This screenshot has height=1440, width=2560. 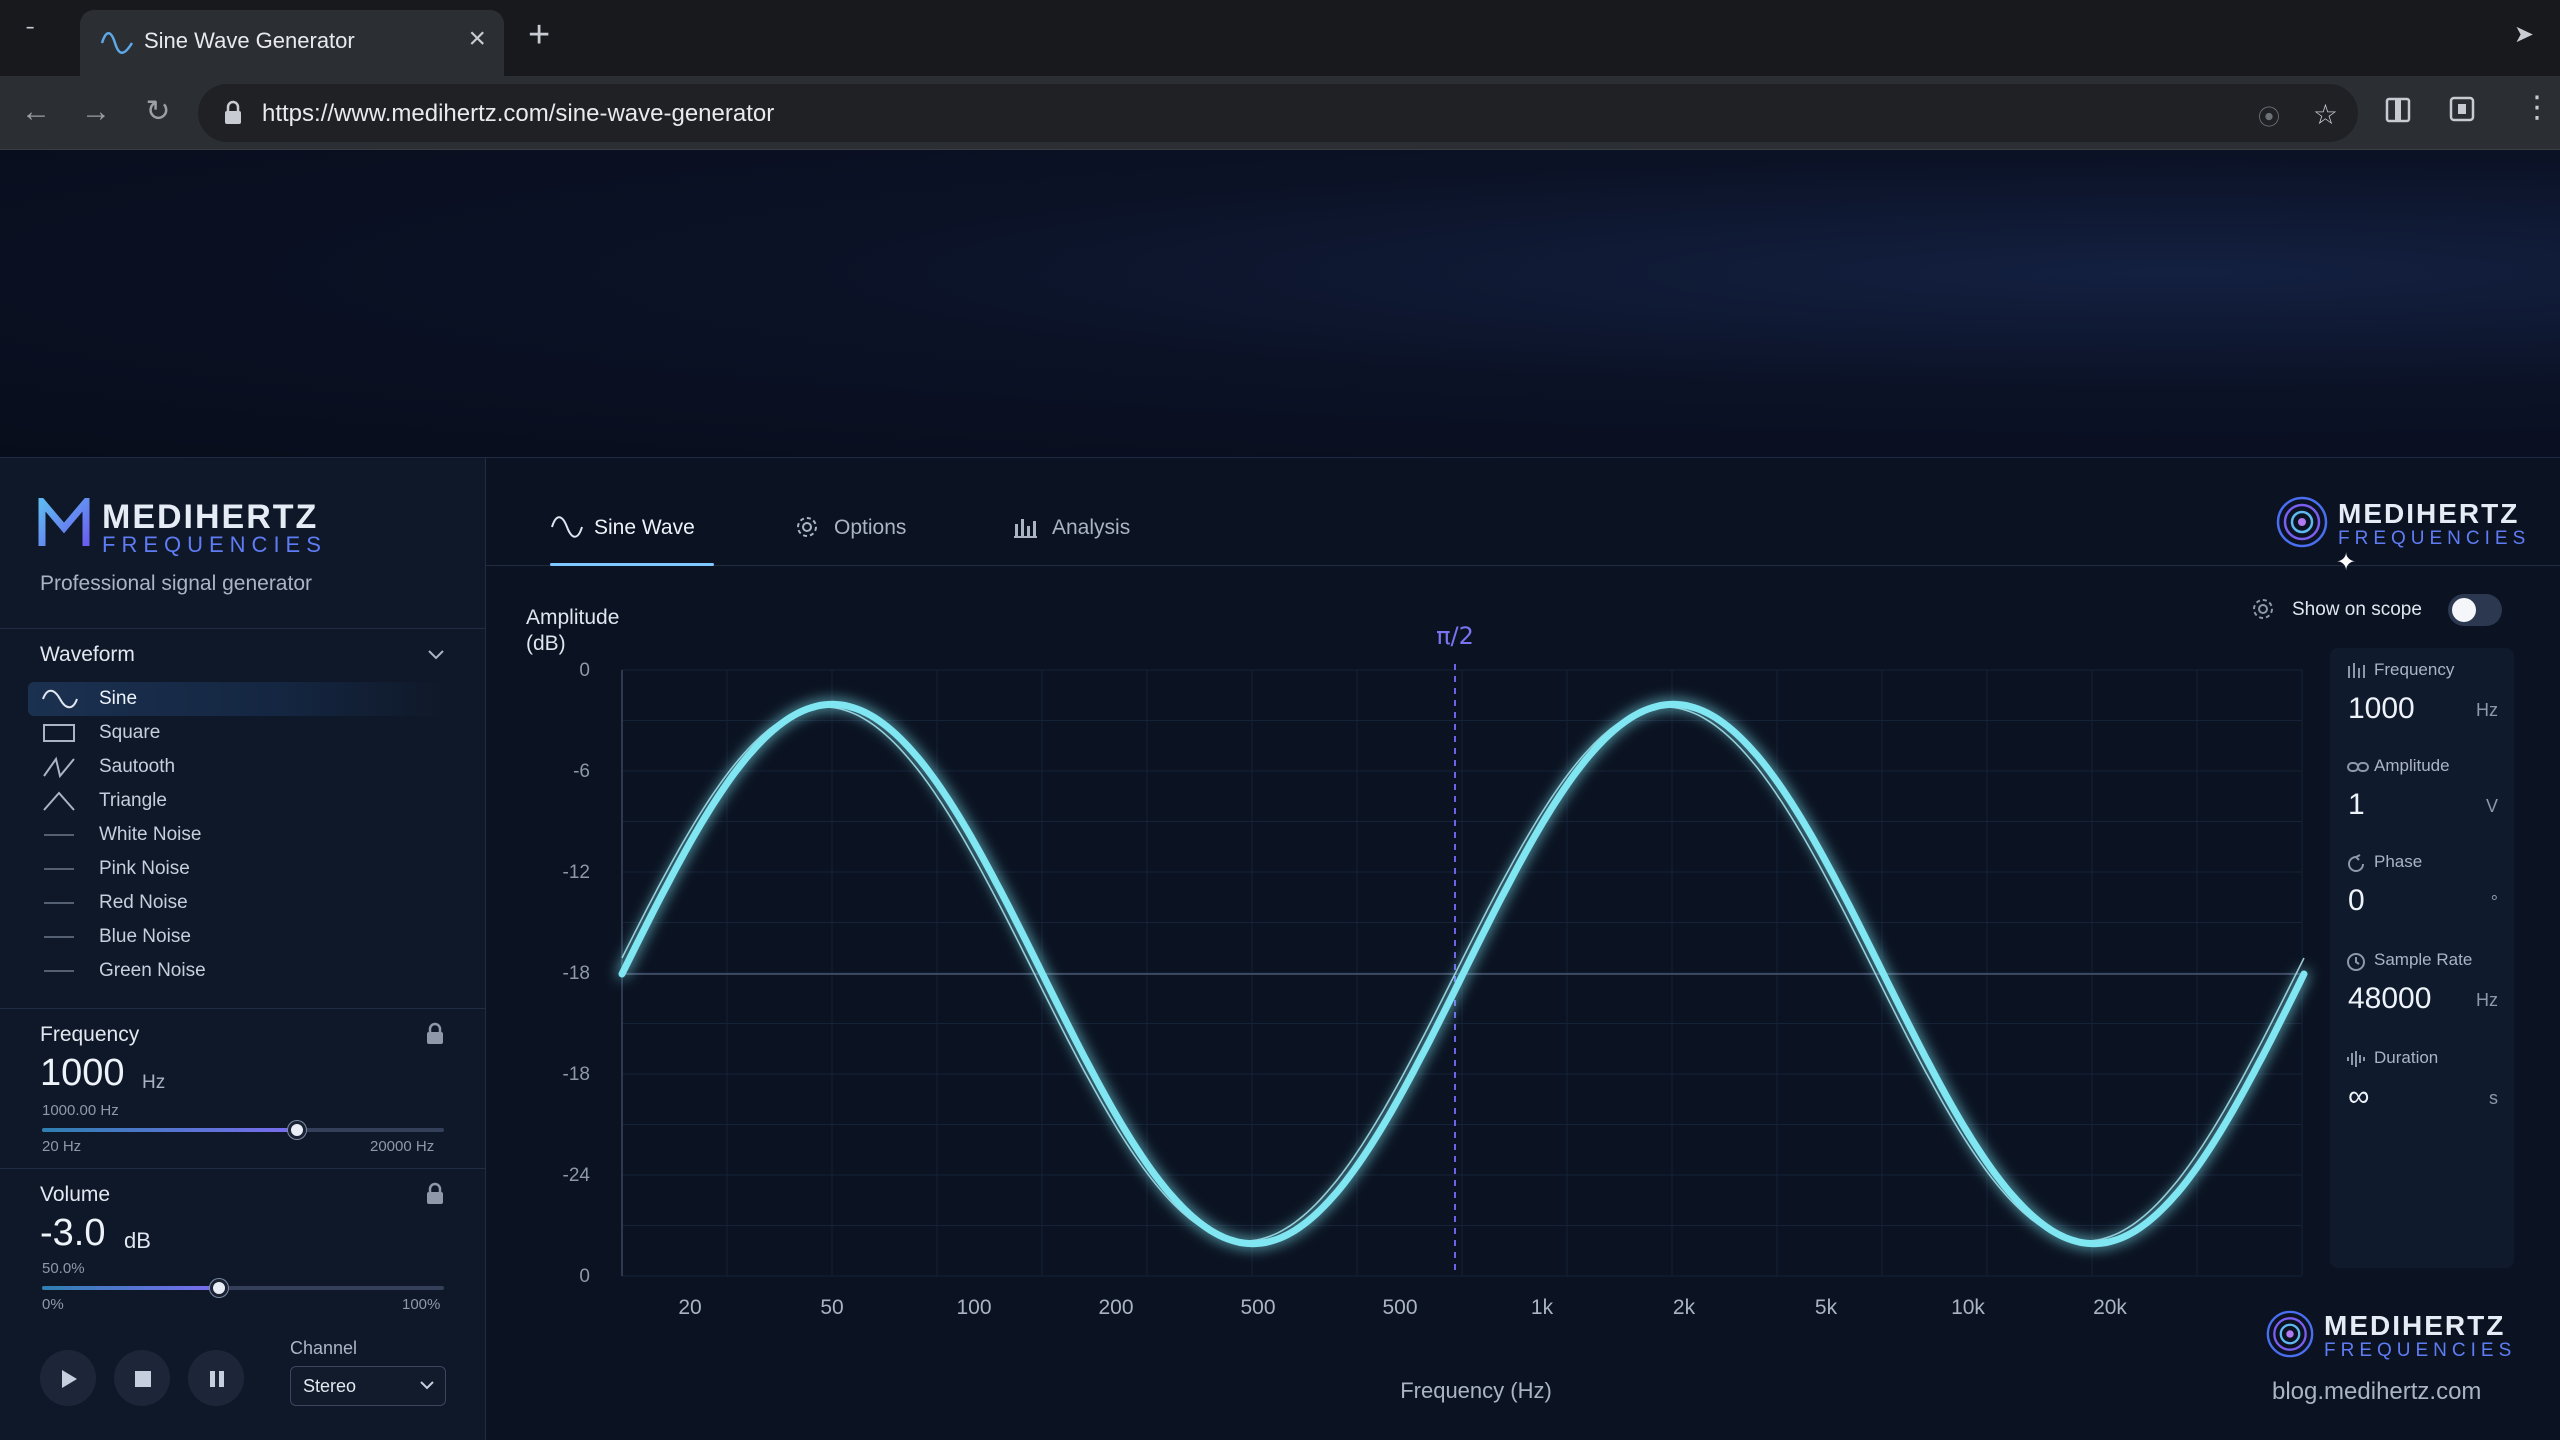 What do you see at coordinates (581, 771) in the screenshot?
I see `y-tick-label: -6` at bounding box center [581, 771].